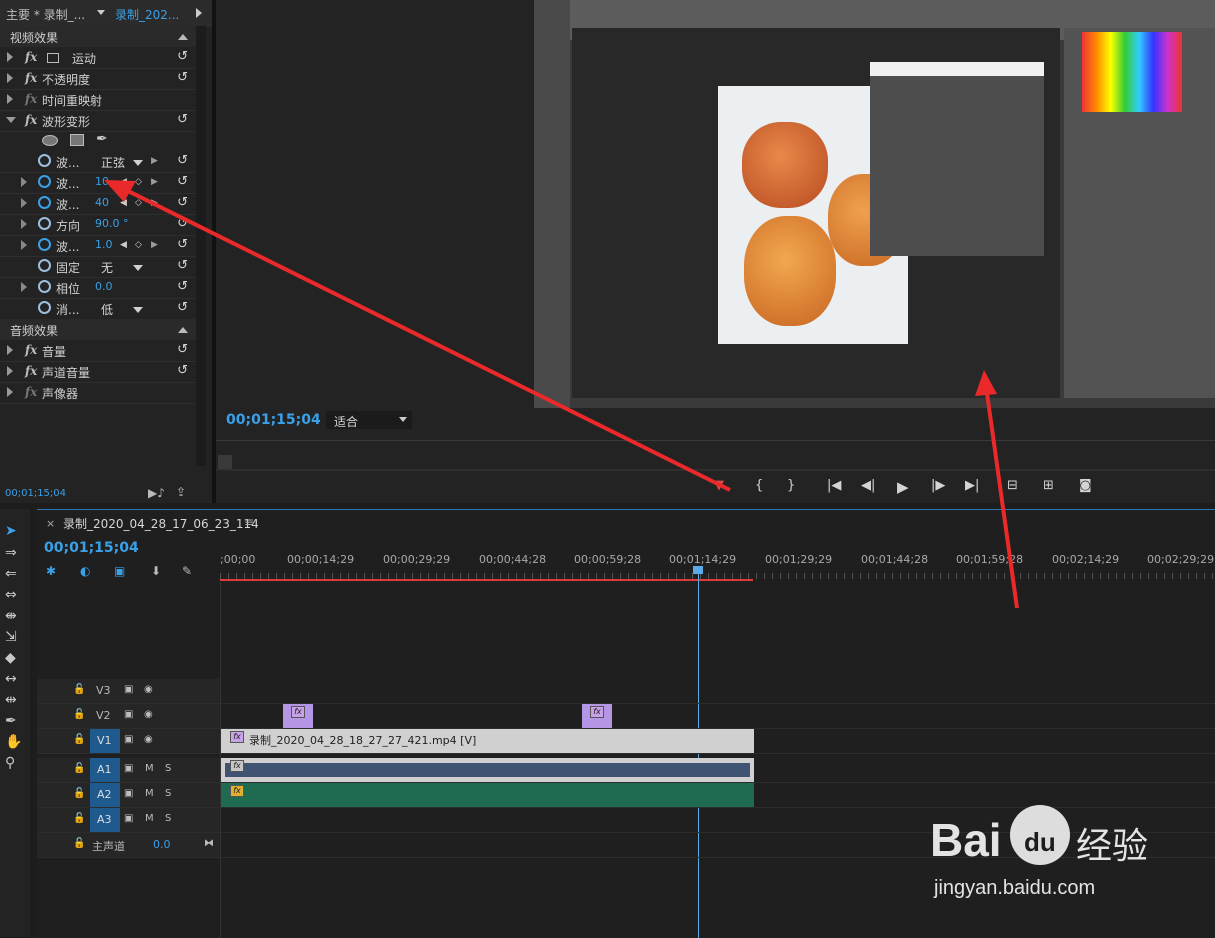 The height and width of the screenshot is (938, 1215). What do you see at coordinates (1040, 842) in the screenshot?
I see `watermark-brand2: du` at bounding box center [1040, 842].